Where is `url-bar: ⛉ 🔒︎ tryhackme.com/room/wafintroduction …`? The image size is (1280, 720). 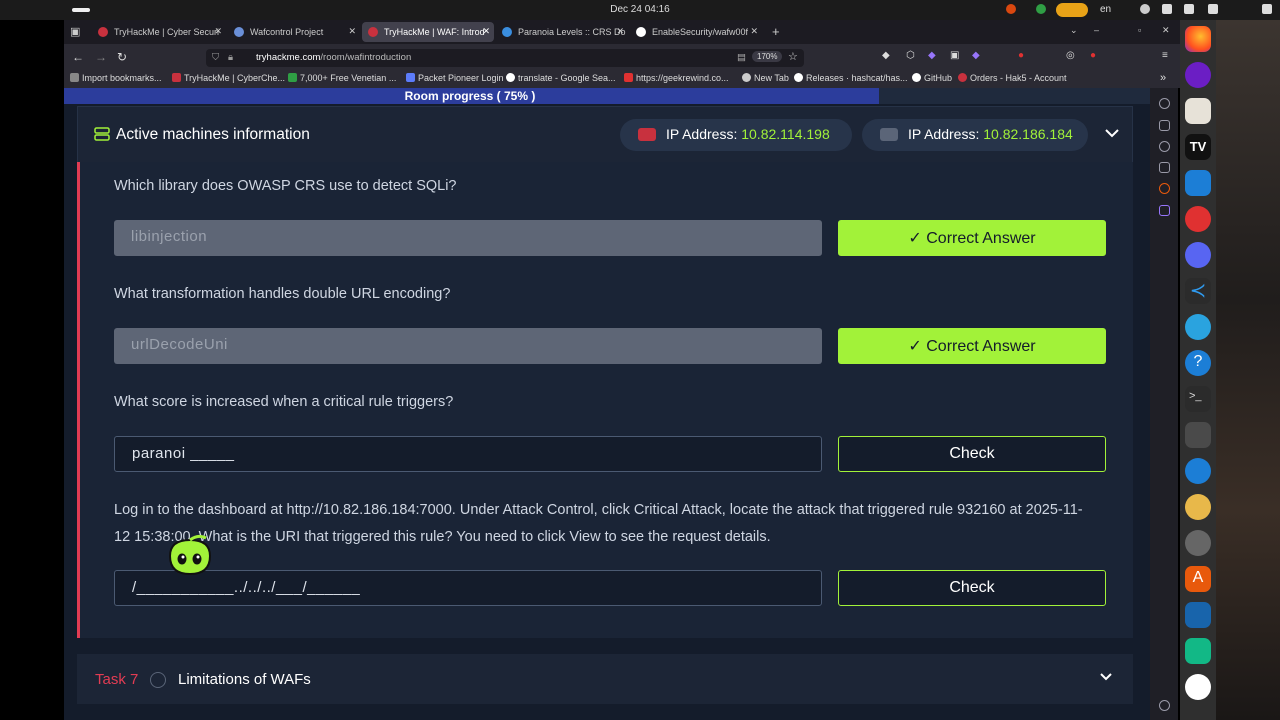 url-bar: ⛉ 🔒︎ tryhackme.com/room/wafintroduction … is located at coordinates (505, 58).